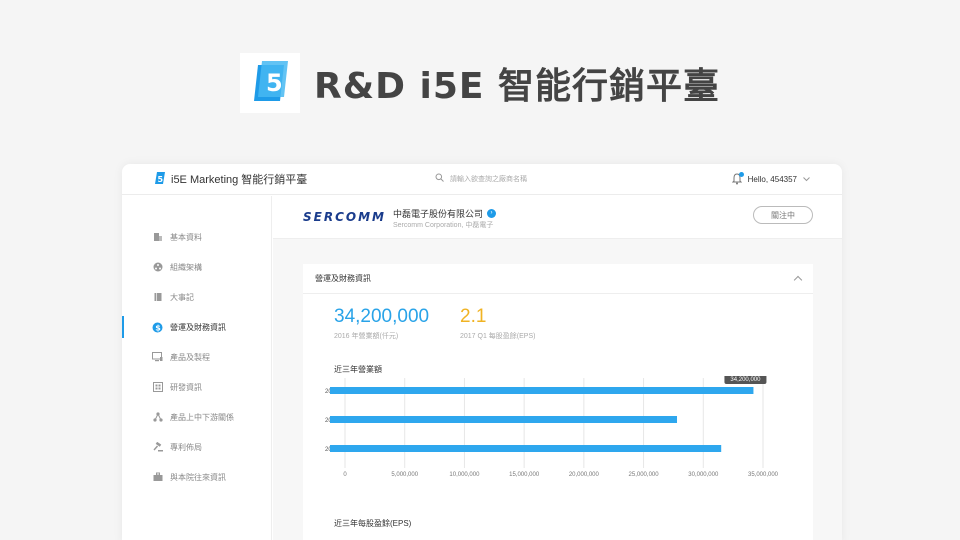 The width and height of the screenshot is (960, 540). I want to click on grid-icon, so click(157, 387).